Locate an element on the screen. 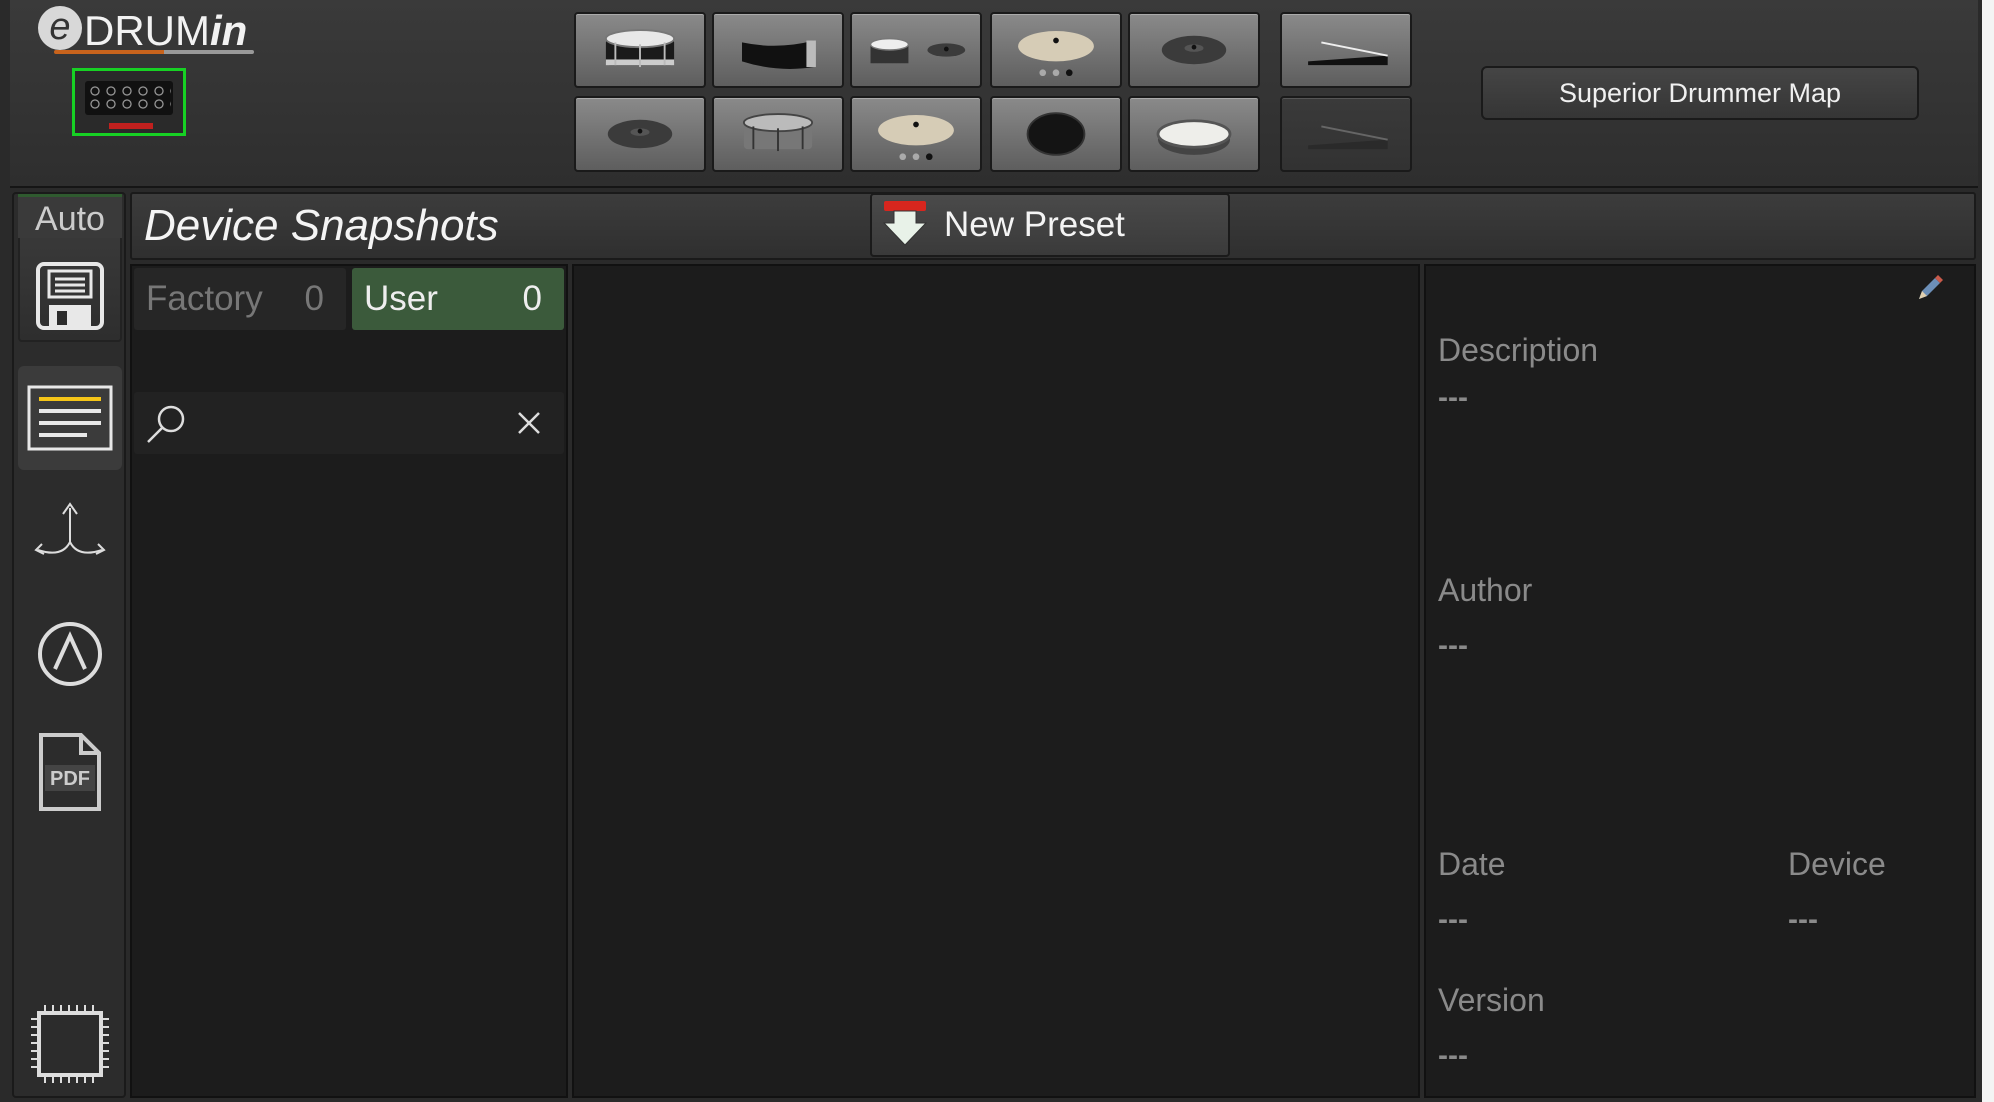 Image resolution: width=1994 pixels, height=1102 pixels. kick-pad-icon is located at coordinates (1194, 137).